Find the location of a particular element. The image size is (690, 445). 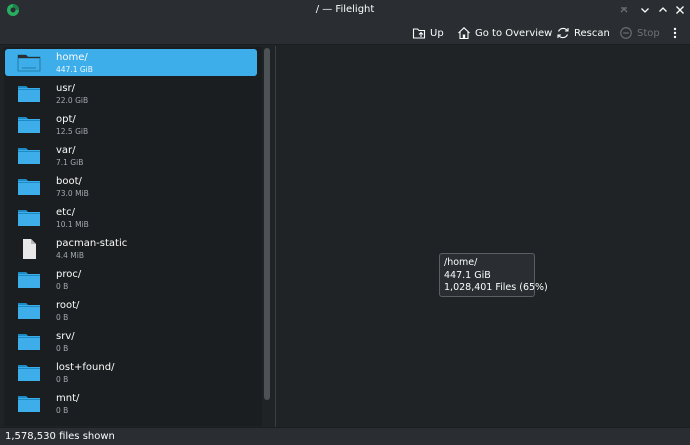

list-item-boot: boot/ 73.0 MiB is located at coordinates (131, 186).